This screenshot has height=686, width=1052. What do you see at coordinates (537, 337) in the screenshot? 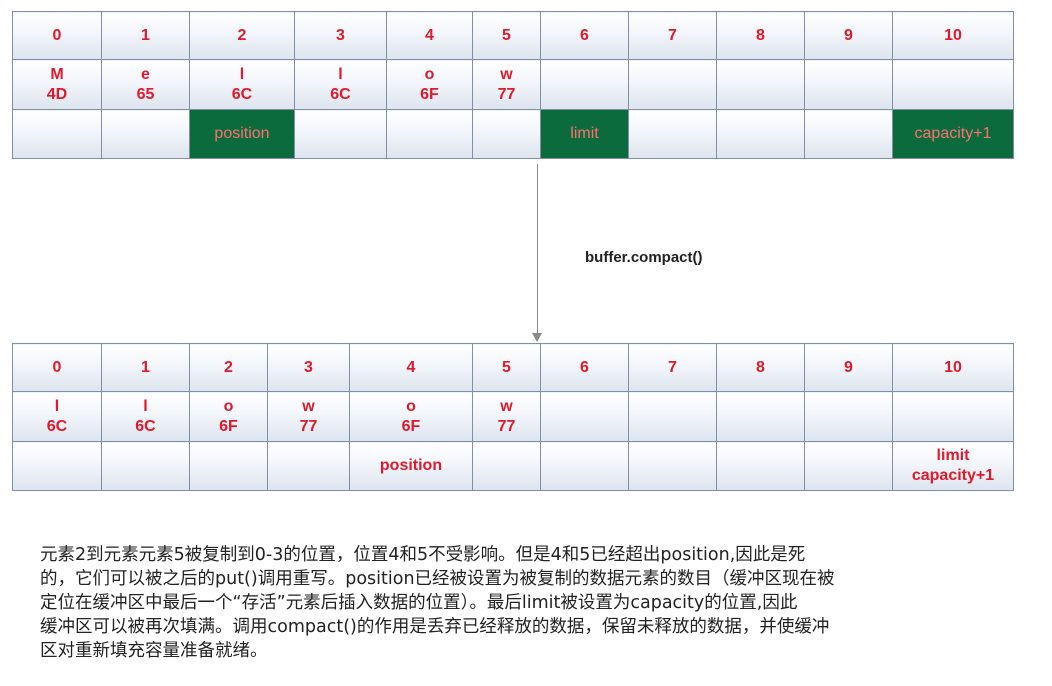
I see `arrow-head-icon` at bounding box center [537, 337].